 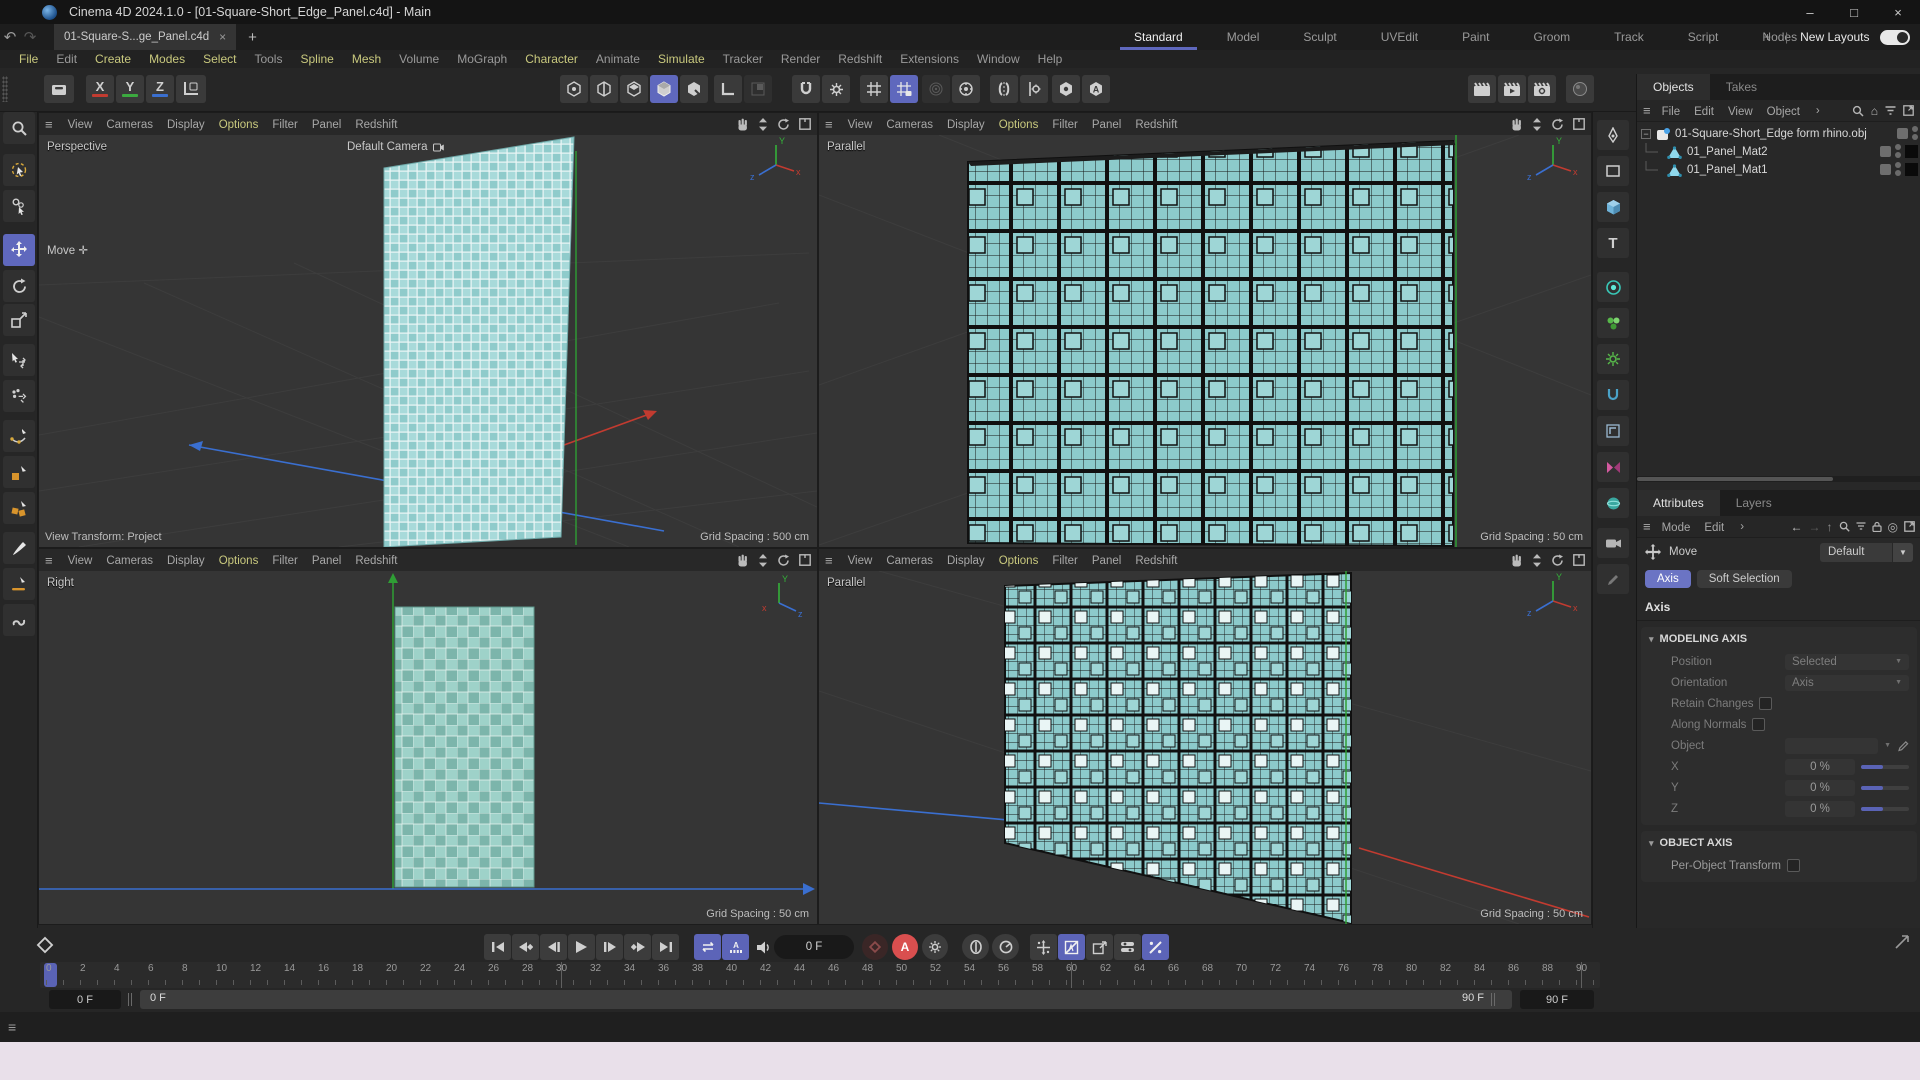 What do you see at coordinates (49, 124) in the screenshot?
I see `viewport-hamburger-icon: ≡` at bounding box center [49, 124].